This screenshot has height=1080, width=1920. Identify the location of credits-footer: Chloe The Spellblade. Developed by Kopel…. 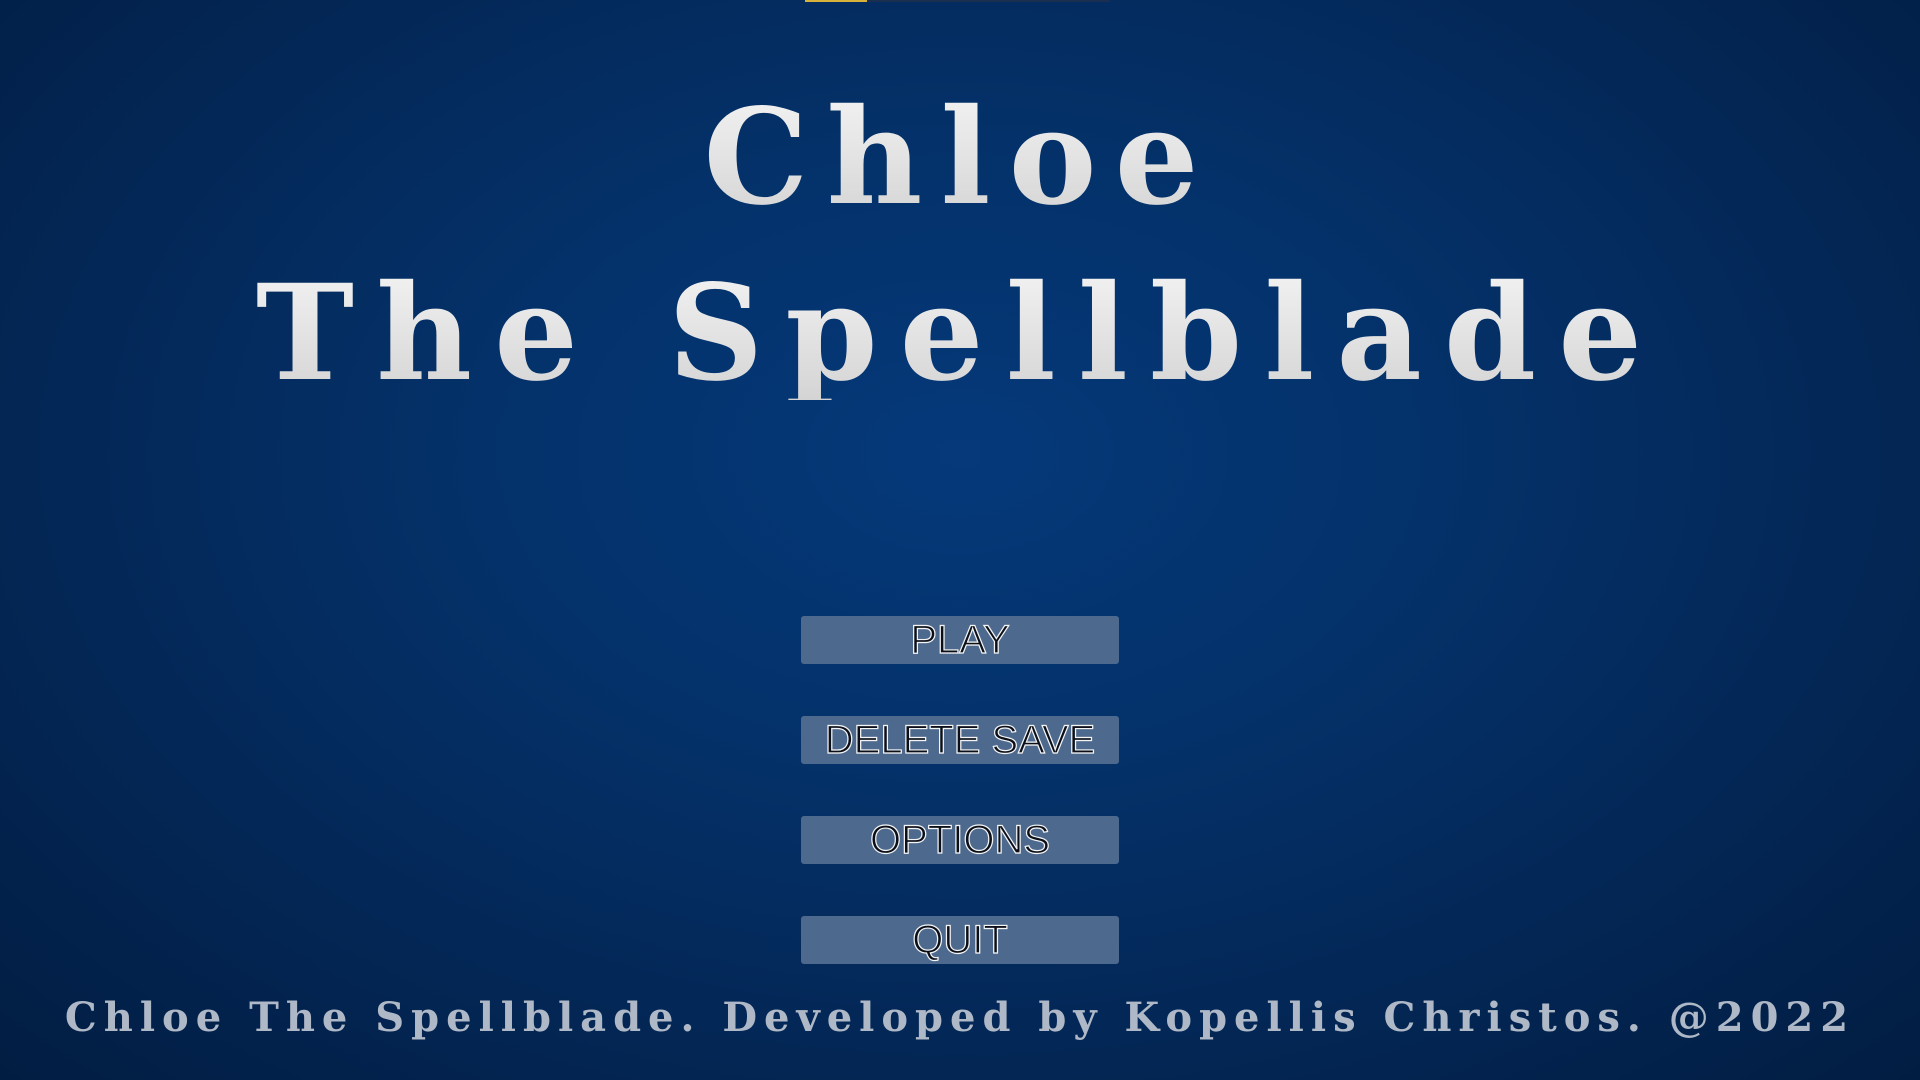
(960, 1017).